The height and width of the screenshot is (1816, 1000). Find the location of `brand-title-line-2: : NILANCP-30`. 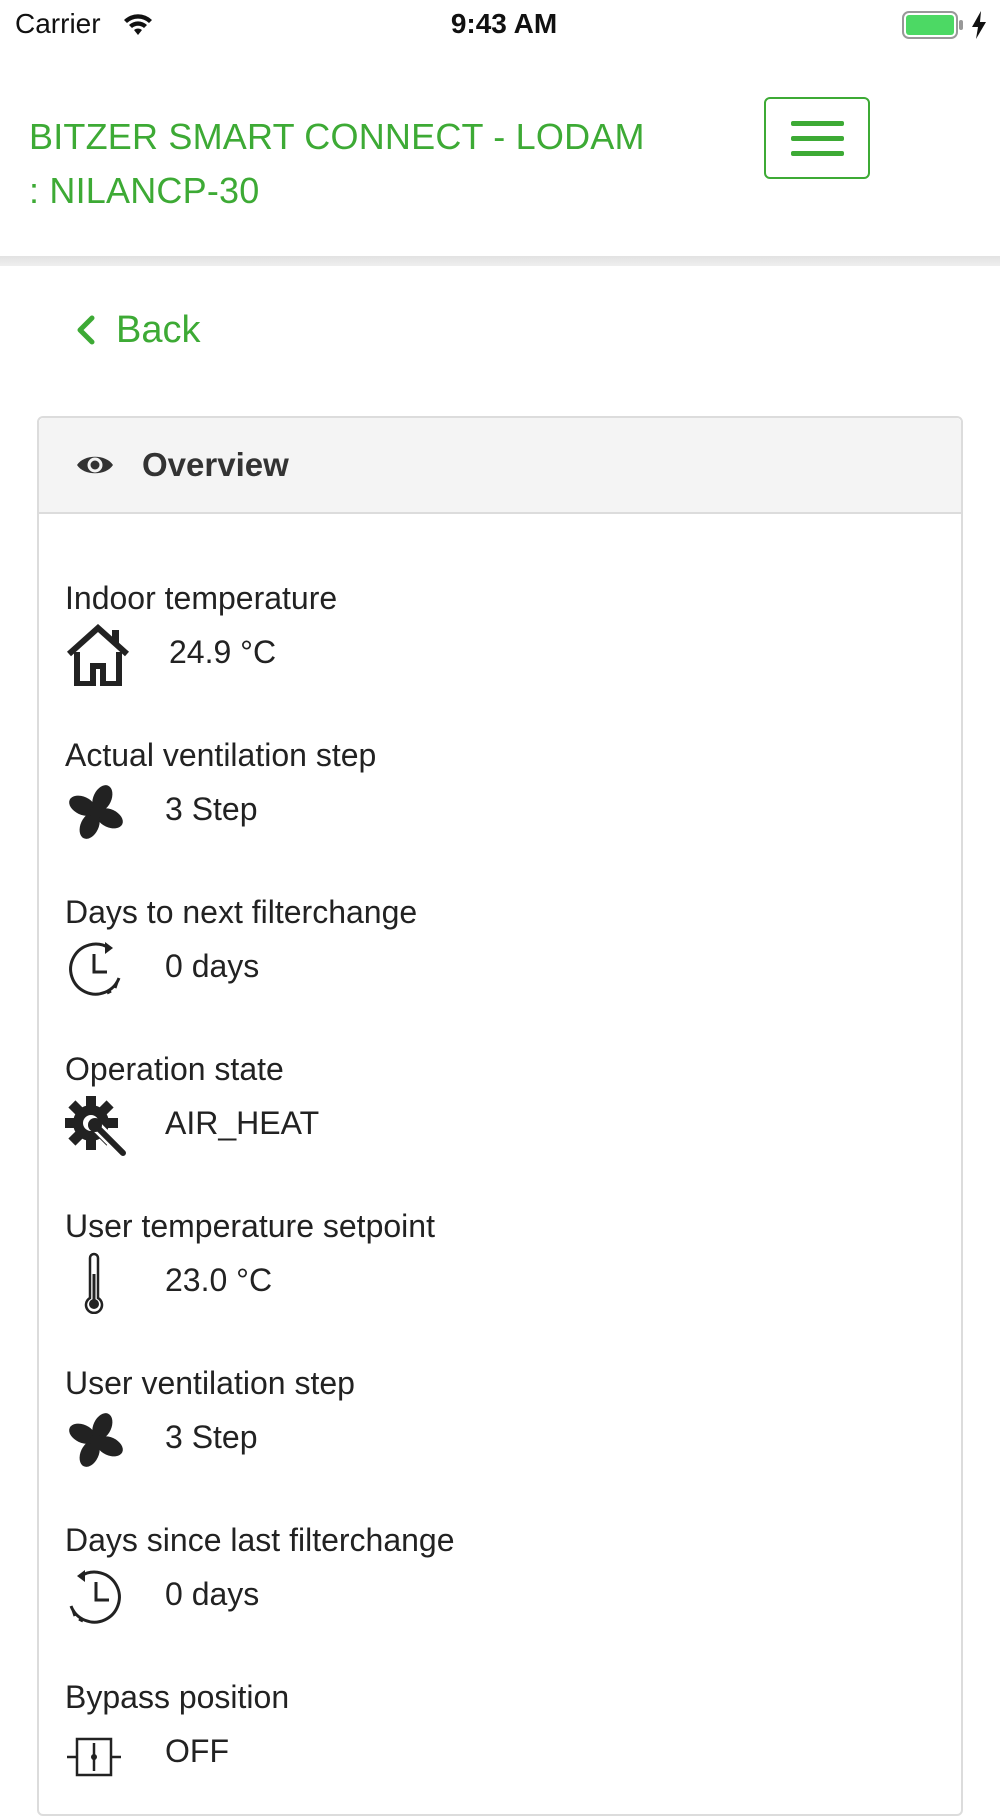

brand-title-line-2: : NILANCP-30 is located at coordinates (144, 190).